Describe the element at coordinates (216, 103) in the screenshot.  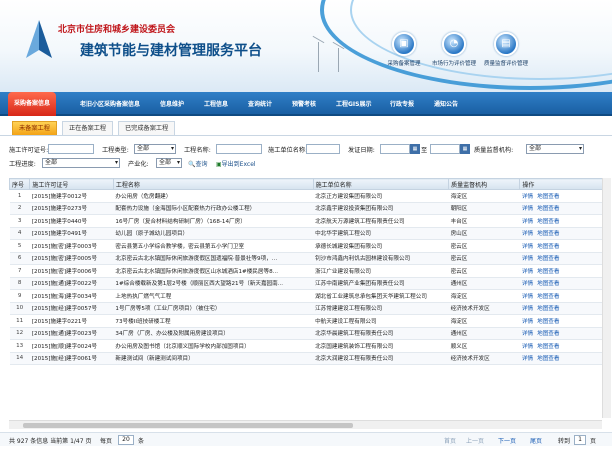
I see `nav-item-project-info: 工程信息` at that location.